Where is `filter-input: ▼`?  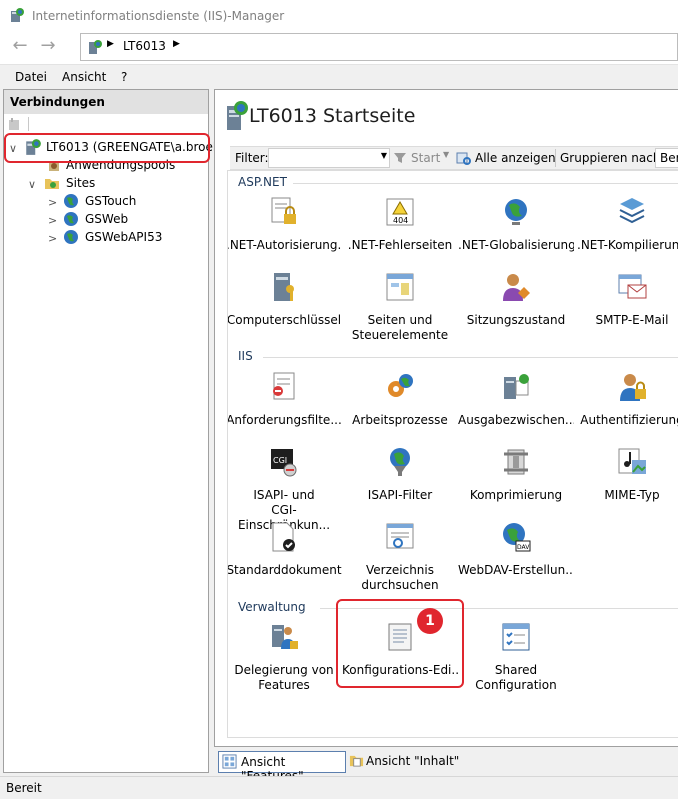
filter-input: ▼ is located at coordinates (329, 158).